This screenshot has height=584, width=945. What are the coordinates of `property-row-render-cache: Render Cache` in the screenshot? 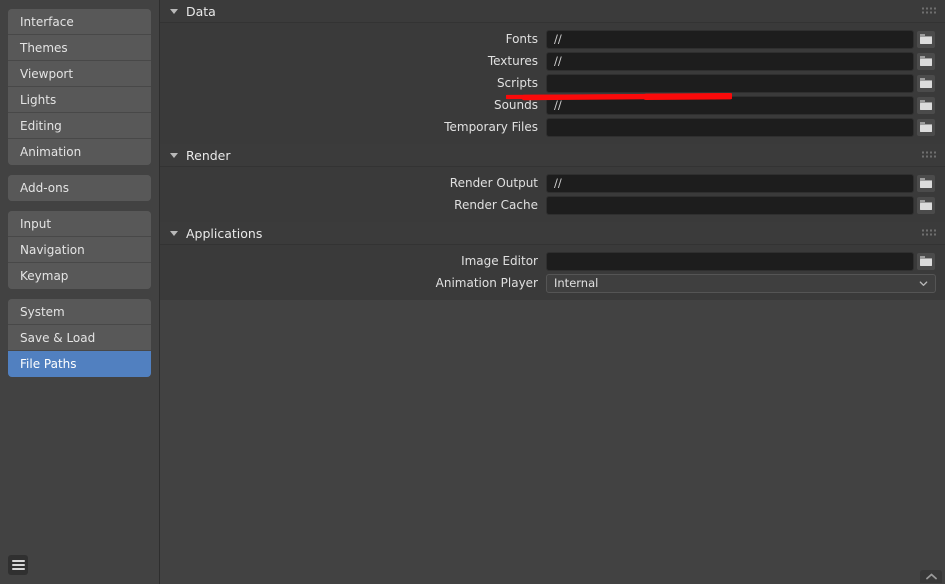 It's located at (548, 205).